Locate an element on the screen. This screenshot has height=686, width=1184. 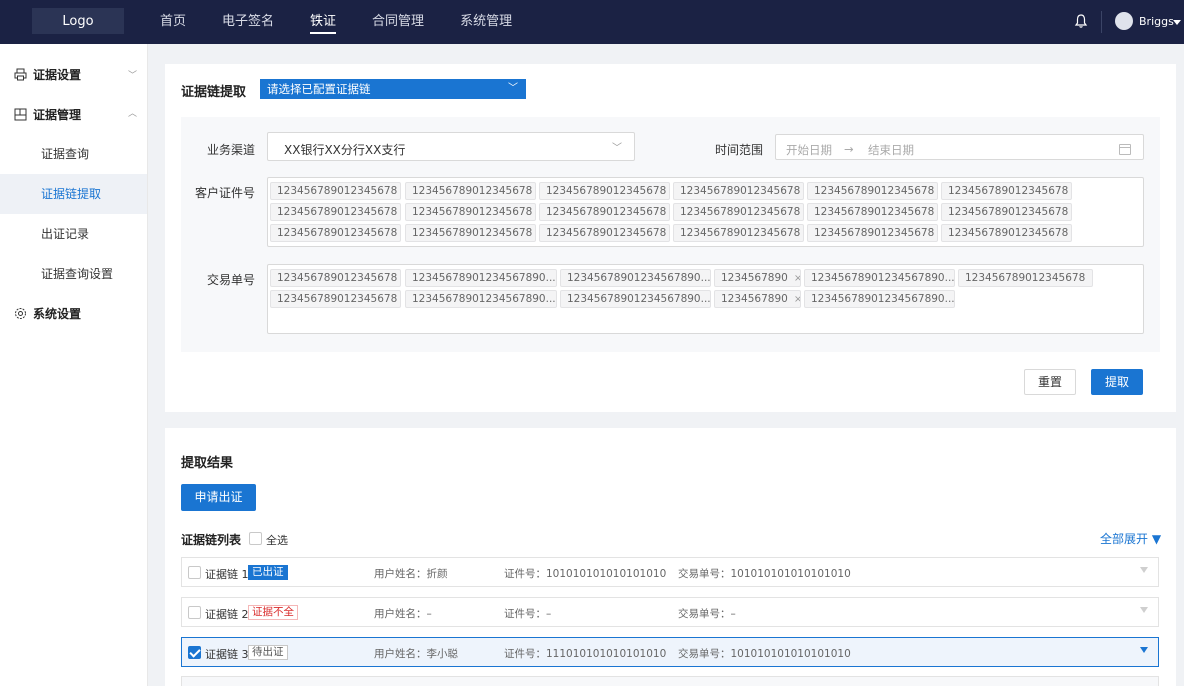
extract-button: 提取 is located at coordinates (1117, 382).